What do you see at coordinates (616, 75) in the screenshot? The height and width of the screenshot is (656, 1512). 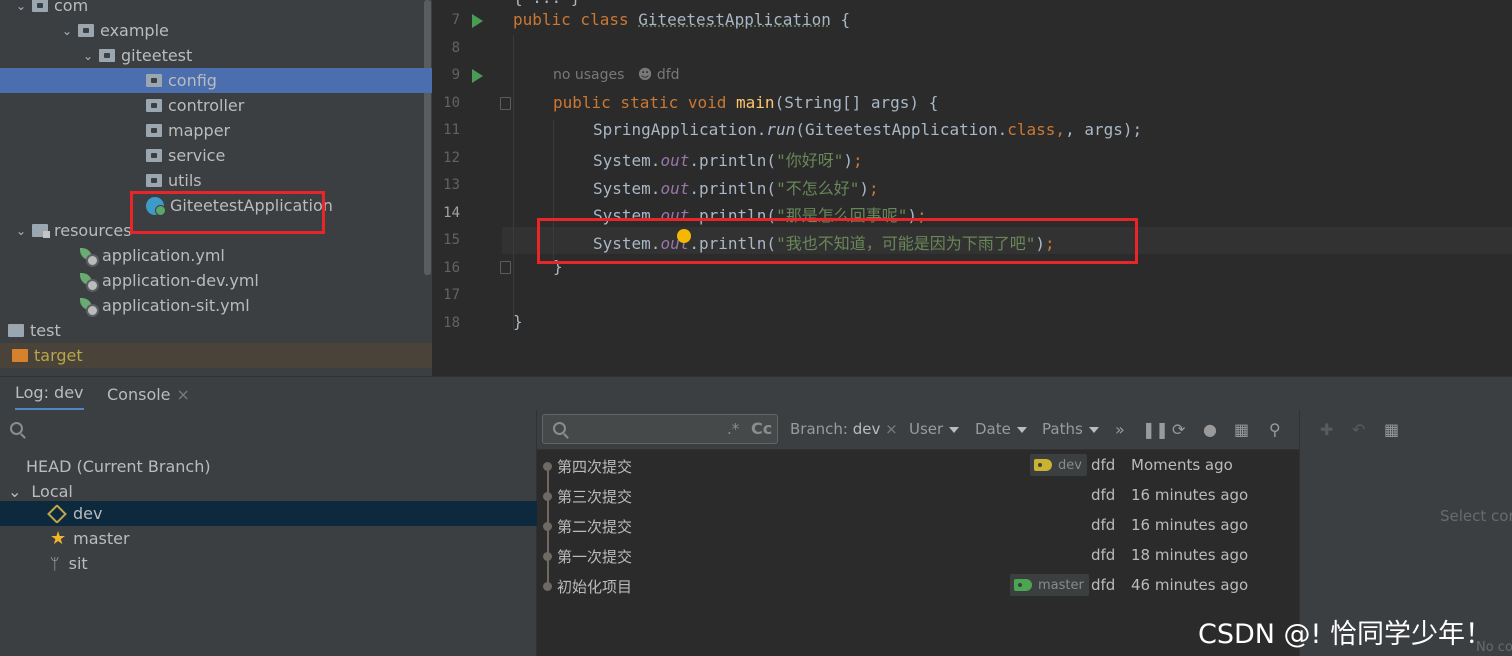 I see `inlay-hint: no usages ☻ dfd` at bounding box center [616, 75].